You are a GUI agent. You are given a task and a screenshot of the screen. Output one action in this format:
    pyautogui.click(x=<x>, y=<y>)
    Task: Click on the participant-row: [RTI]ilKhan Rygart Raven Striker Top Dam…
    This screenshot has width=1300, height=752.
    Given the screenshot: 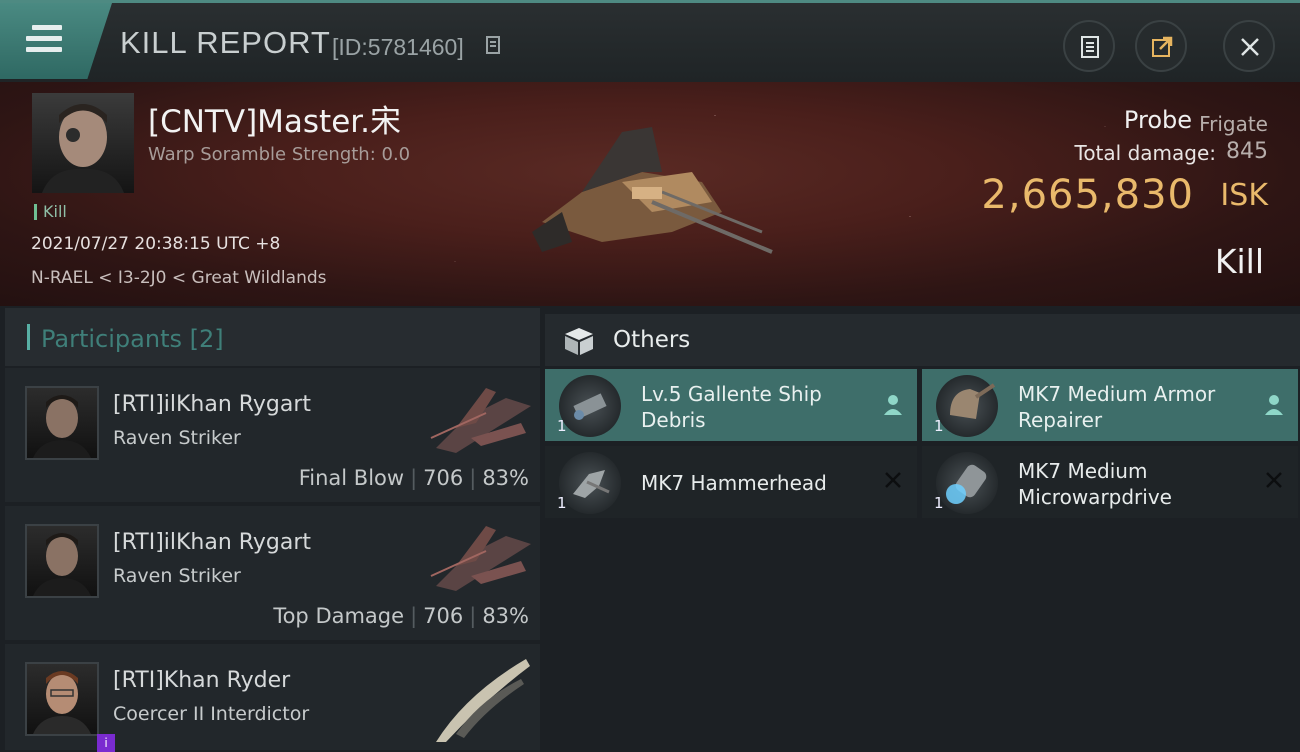 What is the action you would take?
    pyautogui.click(x=272, y=573)
    